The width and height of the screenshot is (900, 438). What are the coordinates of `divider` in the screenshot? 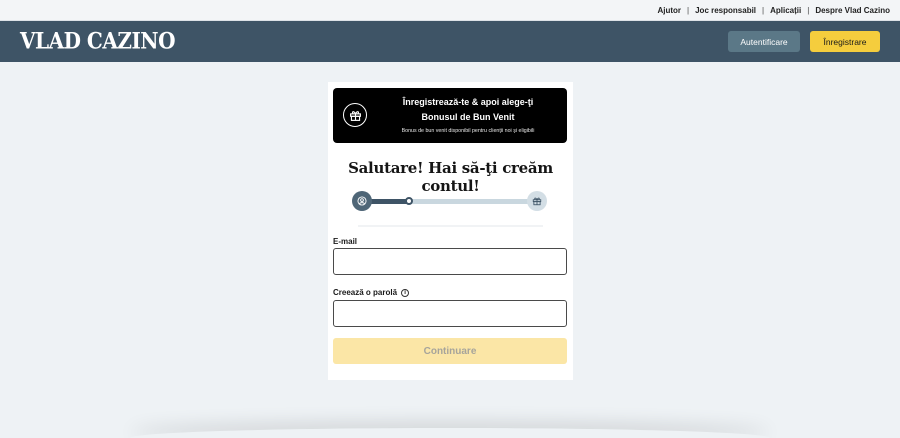 It's located at (450, 226).